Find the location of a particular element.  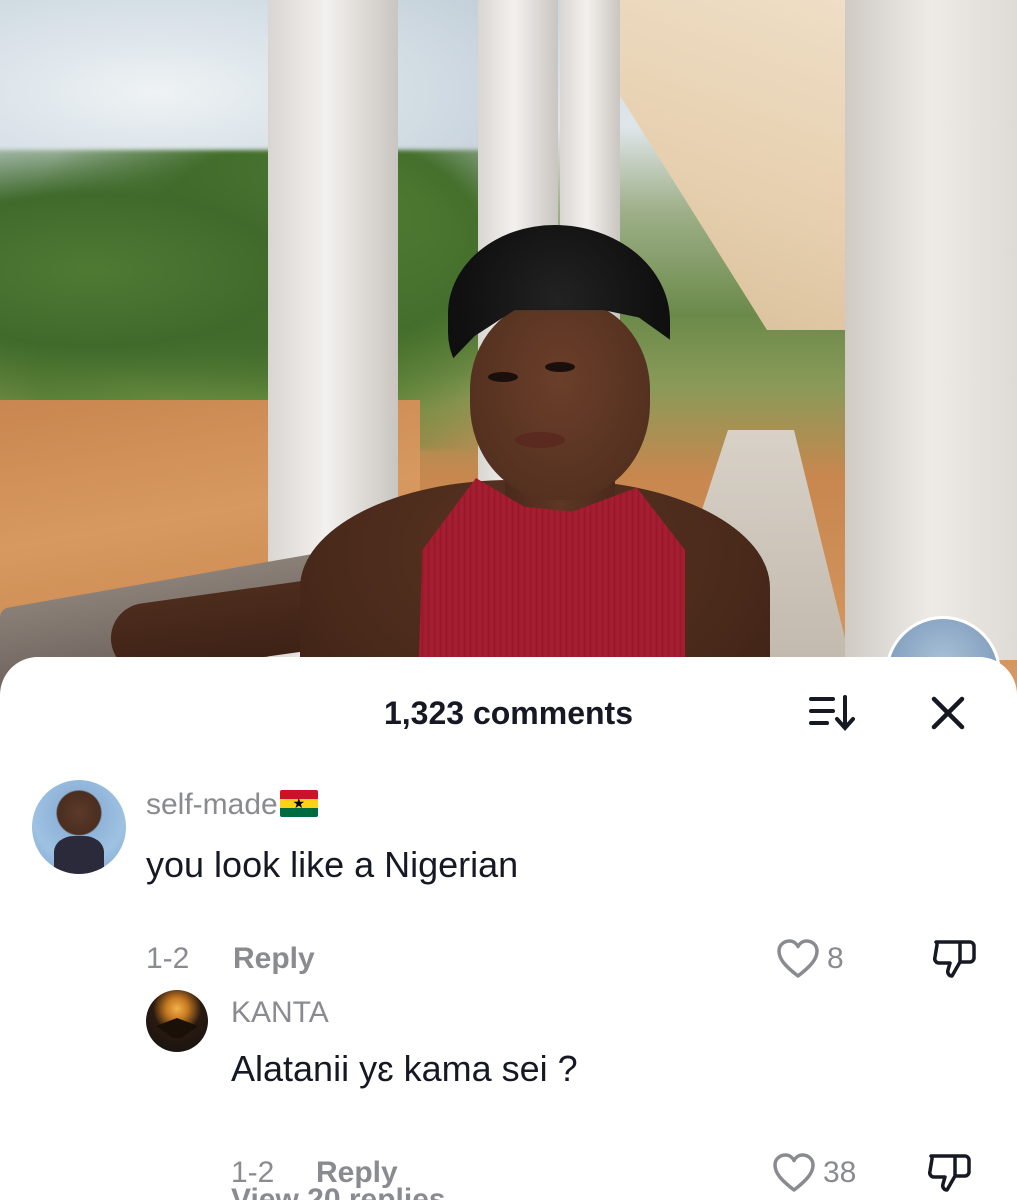

reply-button: Reply is located at coordinates (274, 959).